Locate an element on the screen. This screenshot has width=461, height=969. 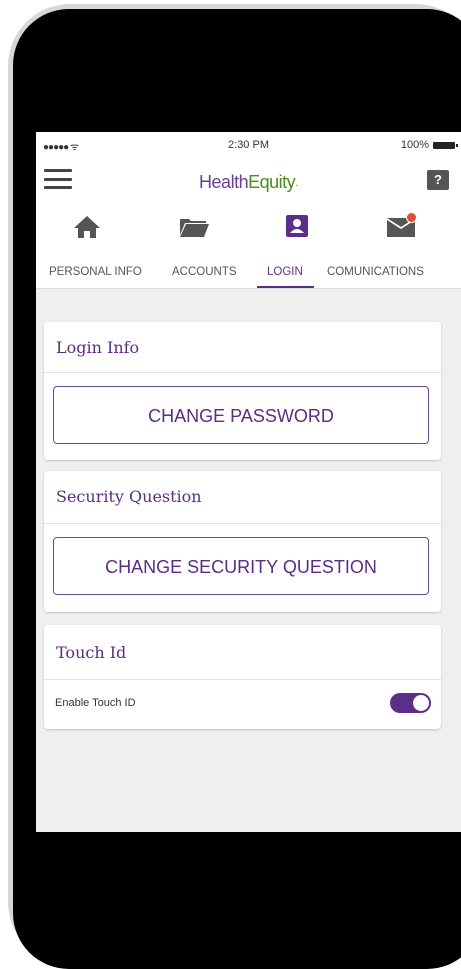
status-time: 2:30 PM is located at coordinates (248, 145).